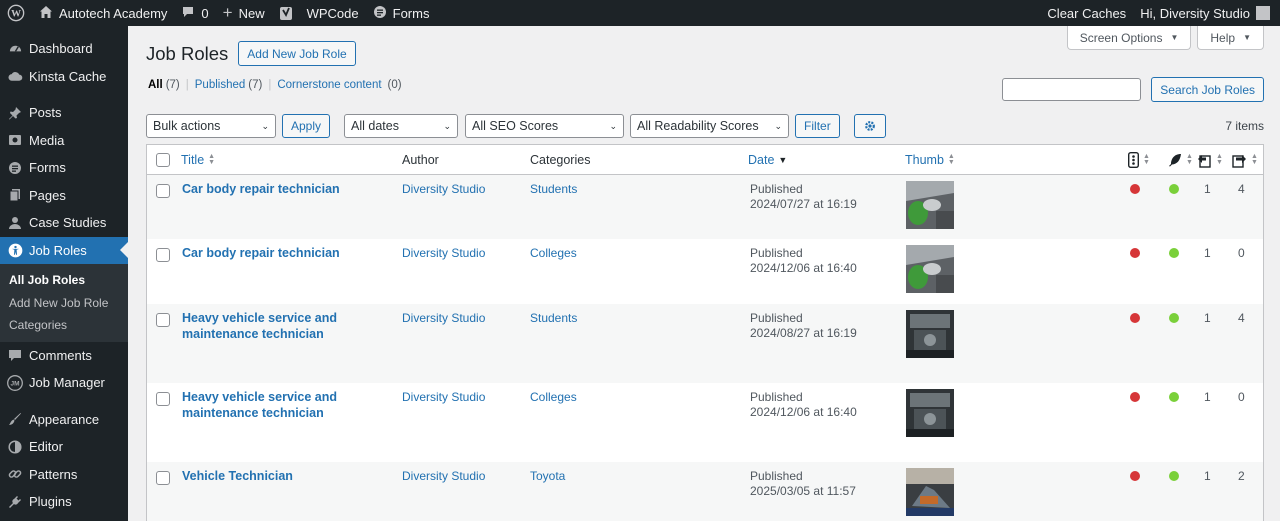  What do you see at coordinates (198, 160) in the screenshot?
I see `column-title: Title ▲ ▼` at bounding box center [198, 160].